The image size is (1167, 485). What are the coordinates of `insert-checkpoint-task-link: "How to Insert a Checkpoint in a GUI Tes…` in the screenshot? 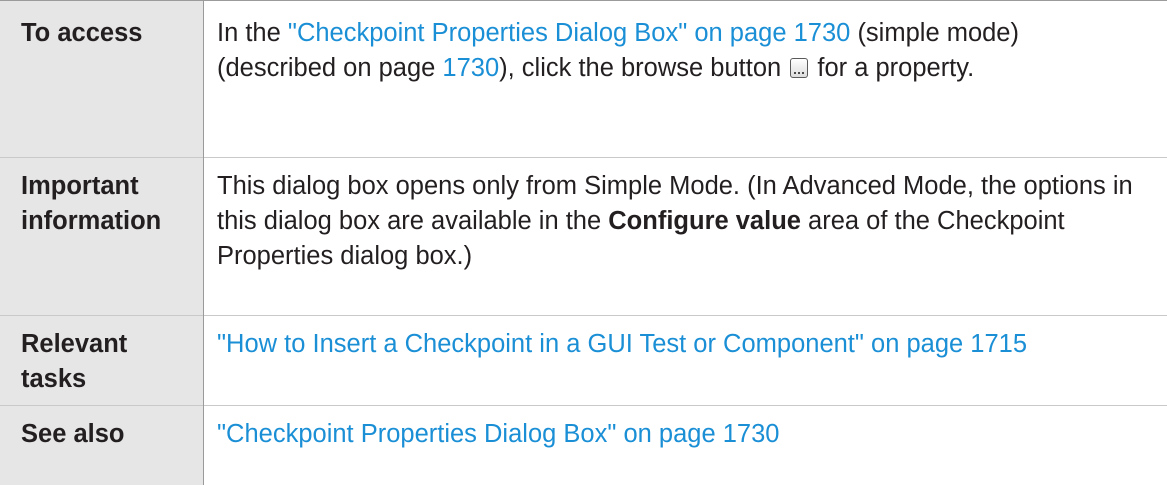 It's located at (622, 344).